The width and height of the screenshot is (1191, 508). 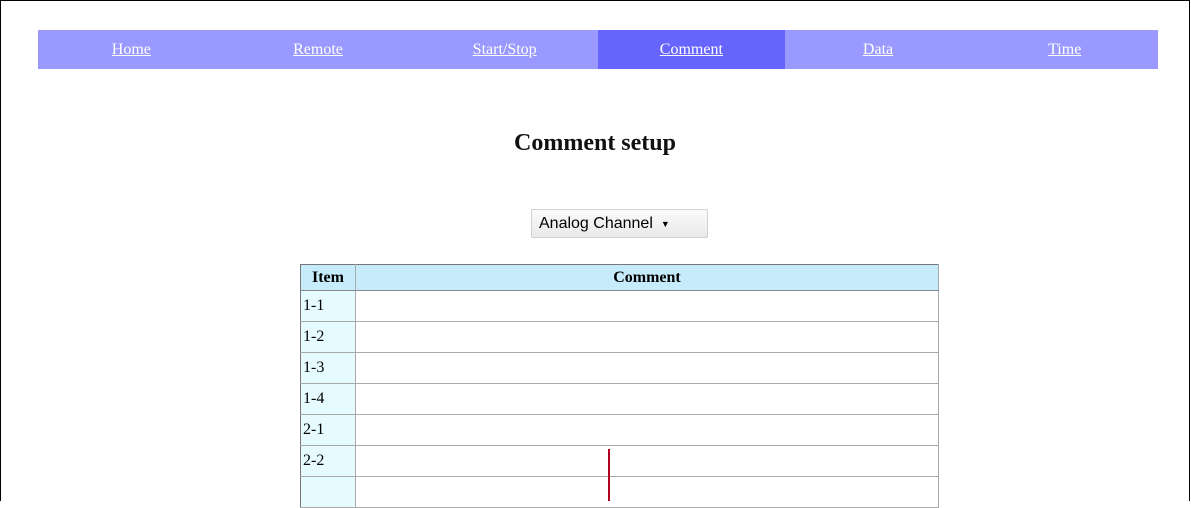 I want to click on table-row: 2-1, so click(x=619, y=430).